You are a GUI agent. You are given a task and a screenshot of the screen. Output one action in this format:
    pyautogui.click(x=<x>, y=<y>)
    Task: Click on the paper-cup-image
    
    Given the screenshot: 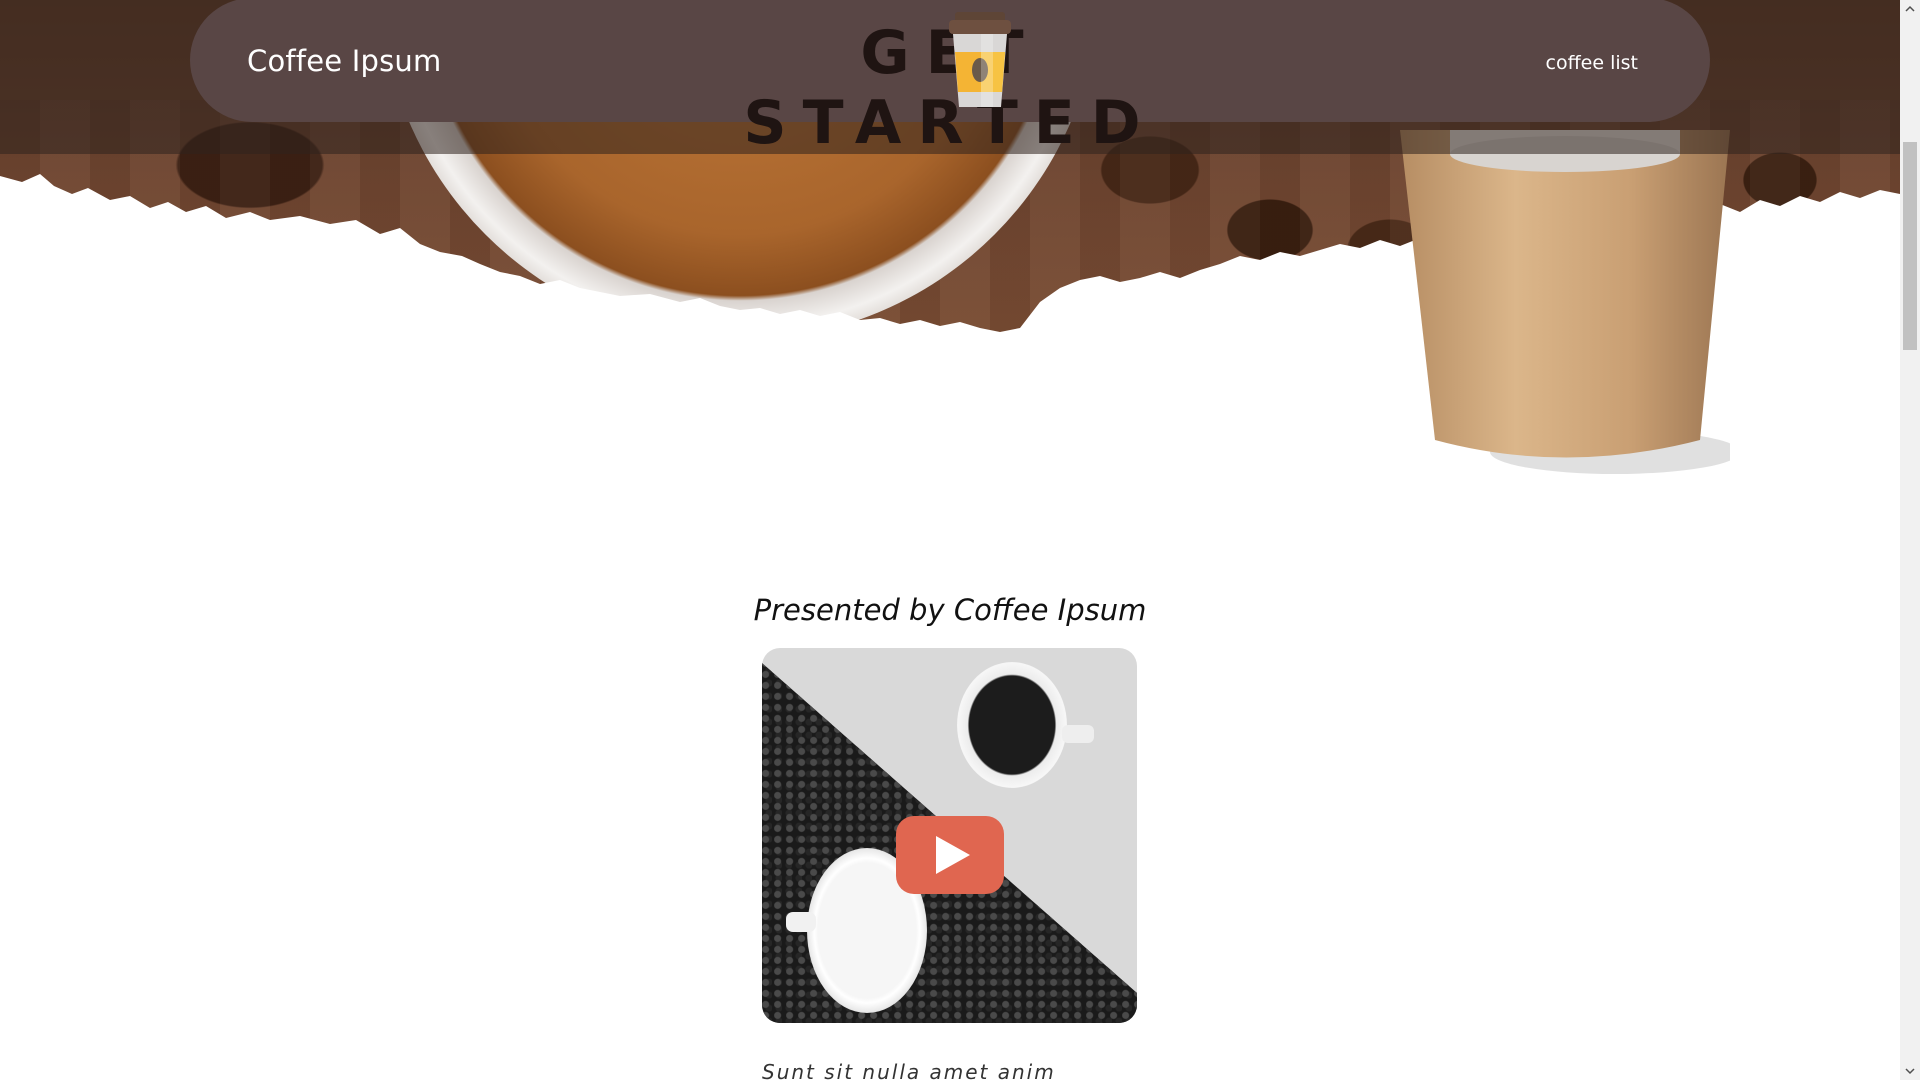 What is the action you would take?
    pyautogui.click(x=1565, y=302)
    